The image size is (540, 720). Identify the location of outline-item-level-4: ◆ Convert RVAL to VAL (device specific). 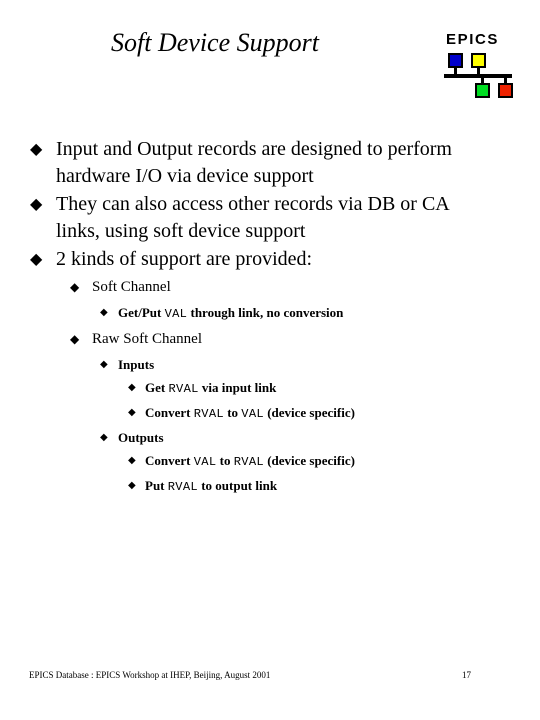
(270, 413).